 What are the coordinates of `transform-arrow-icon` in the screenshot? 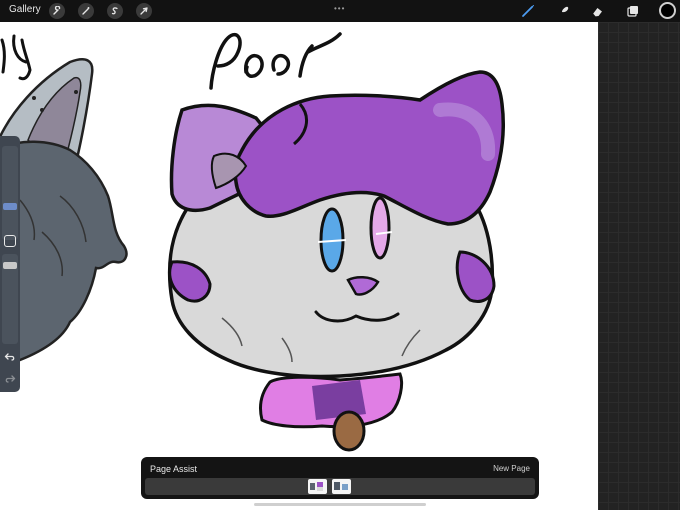 It's located at (144, 11).